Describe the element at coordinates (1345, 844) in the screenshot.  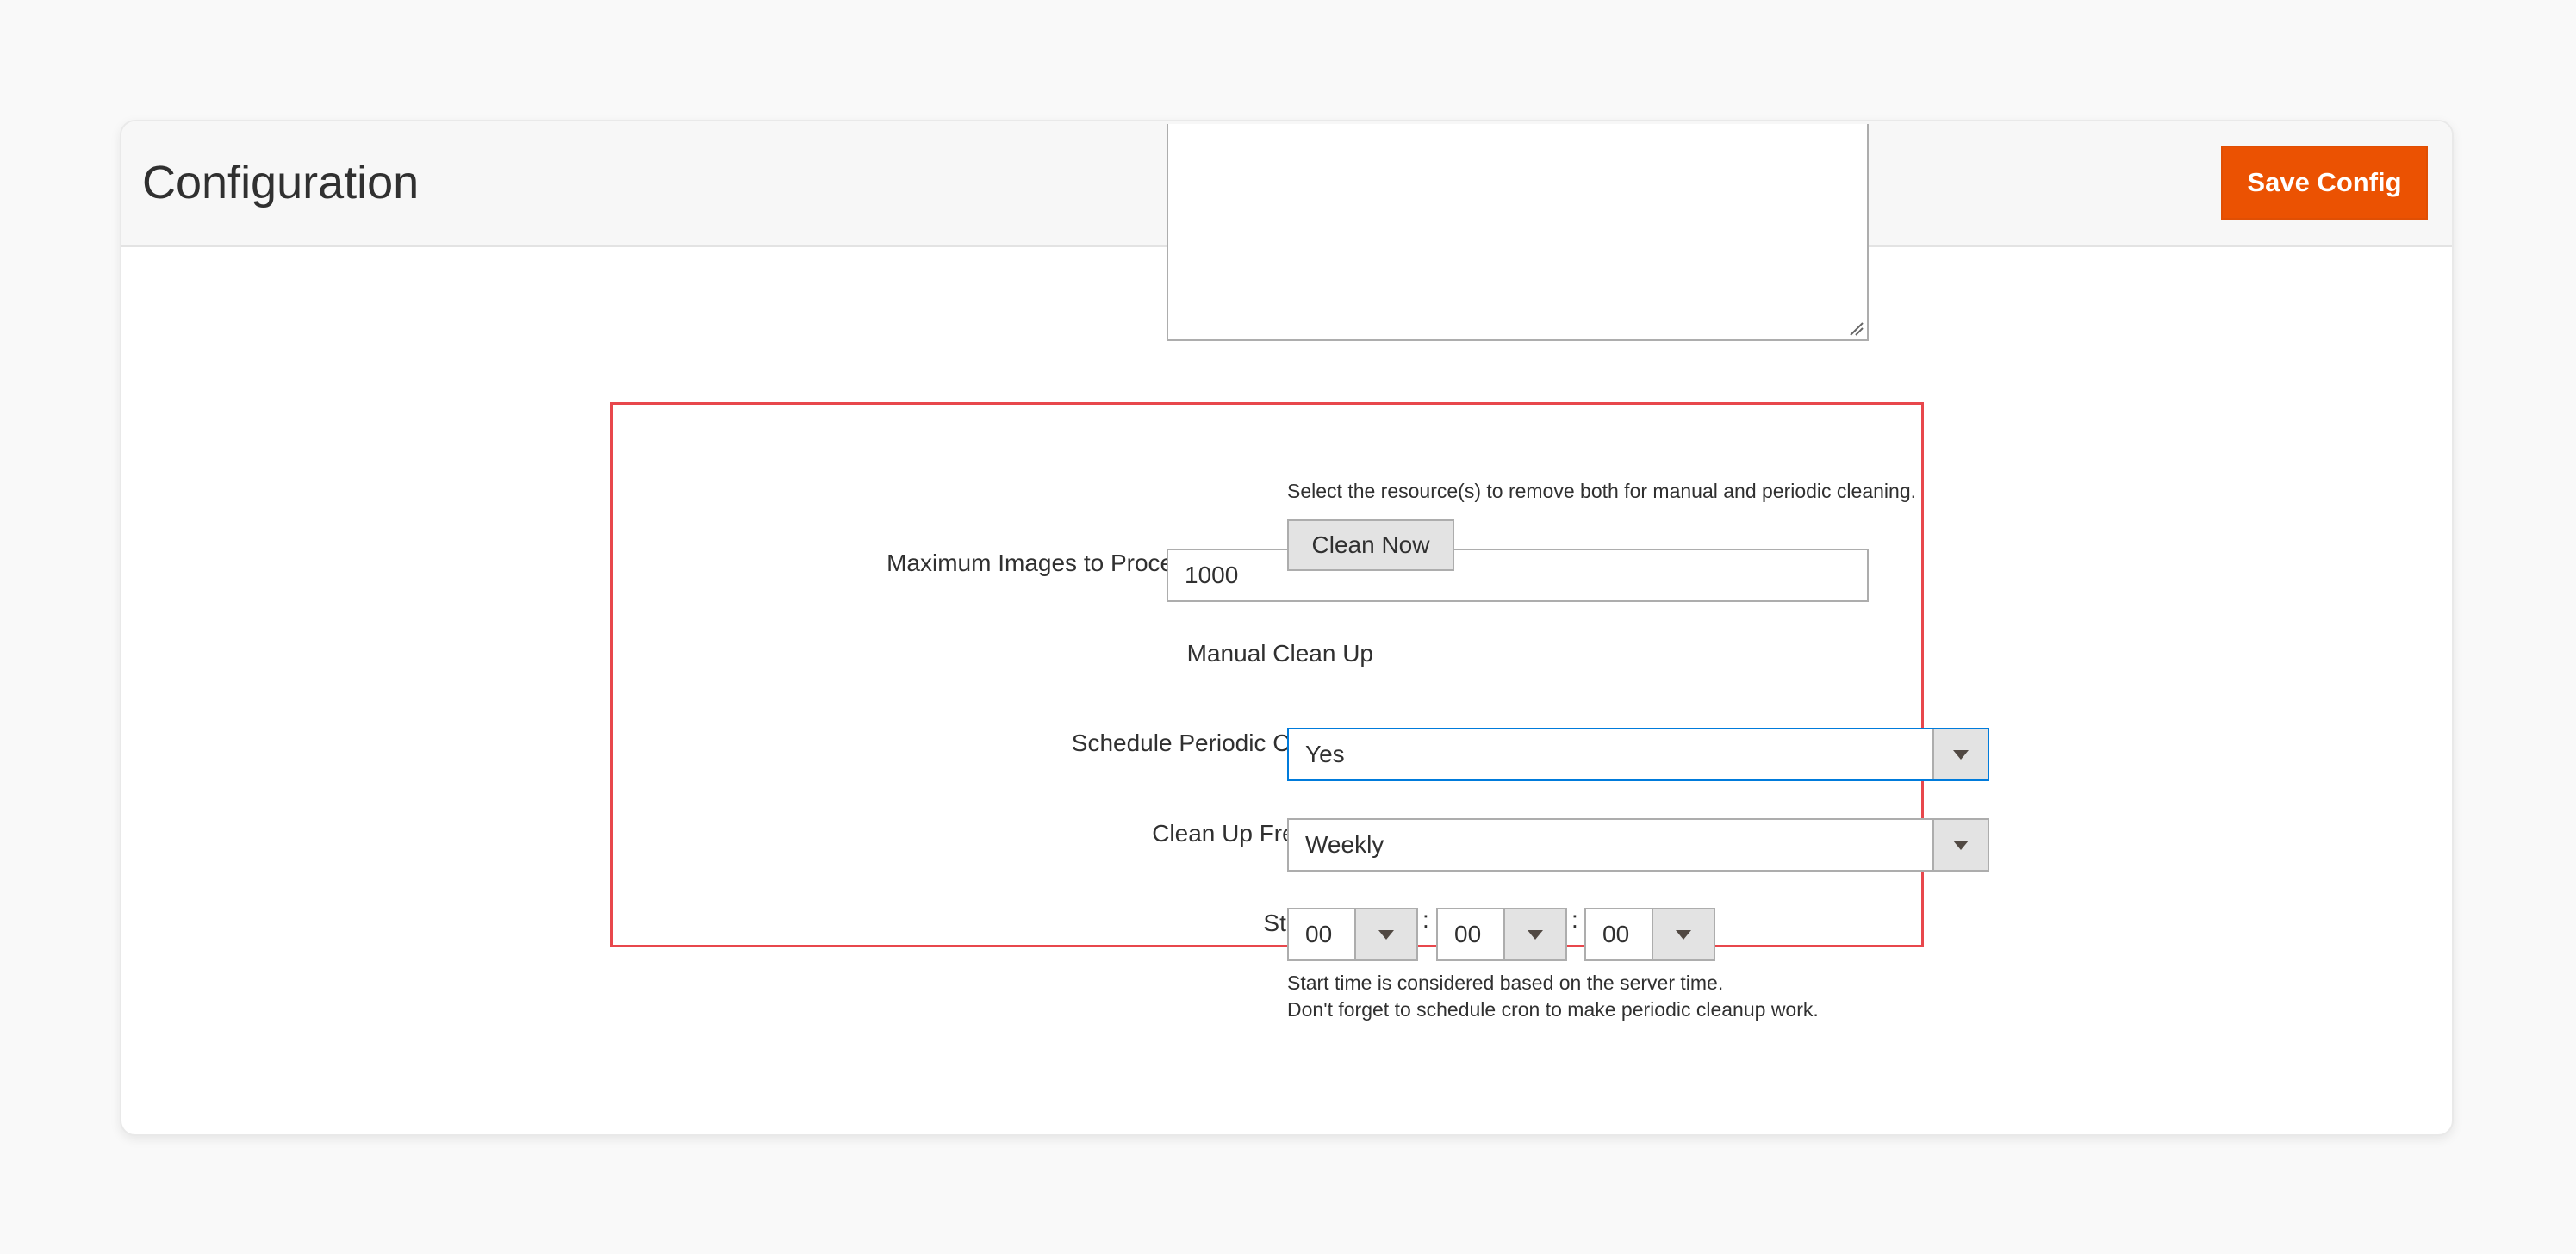
I see `frequency-value: Weekly` at that location.